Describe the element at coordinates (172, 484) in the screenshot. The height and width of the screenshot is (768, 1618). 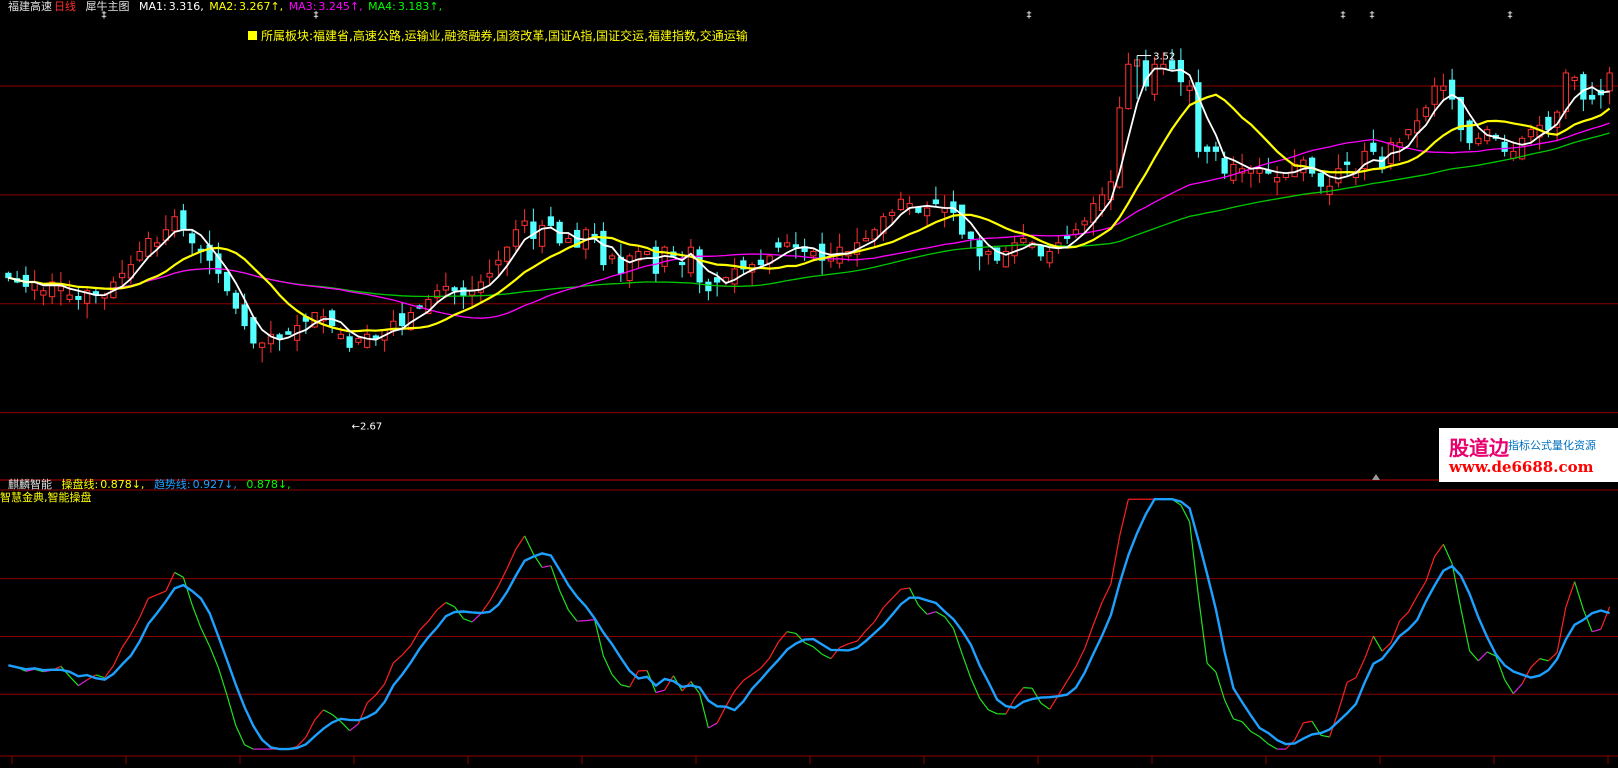
I see `trend-line-label: 趋势线:` at that location.